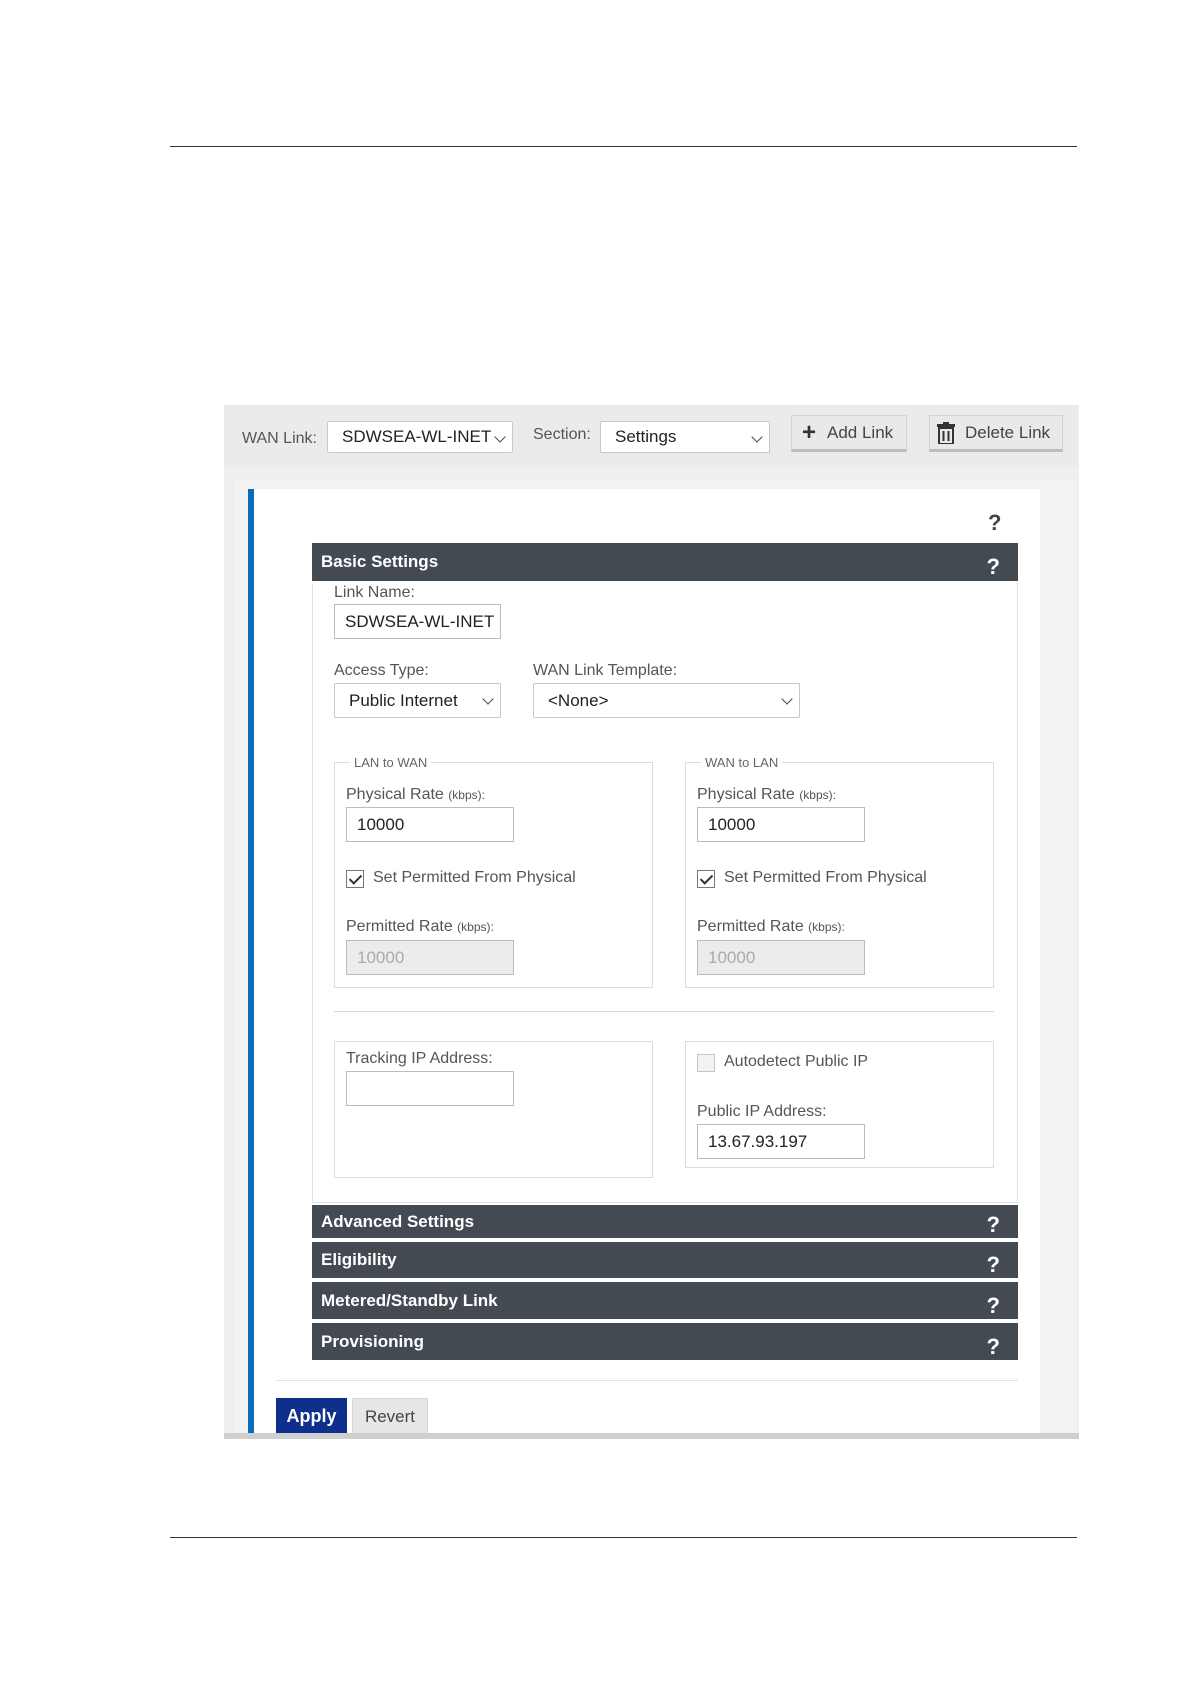  I want to click on lan-to-wan-set-permitted-label: Set Permitted From Physical, so click(474, 877).